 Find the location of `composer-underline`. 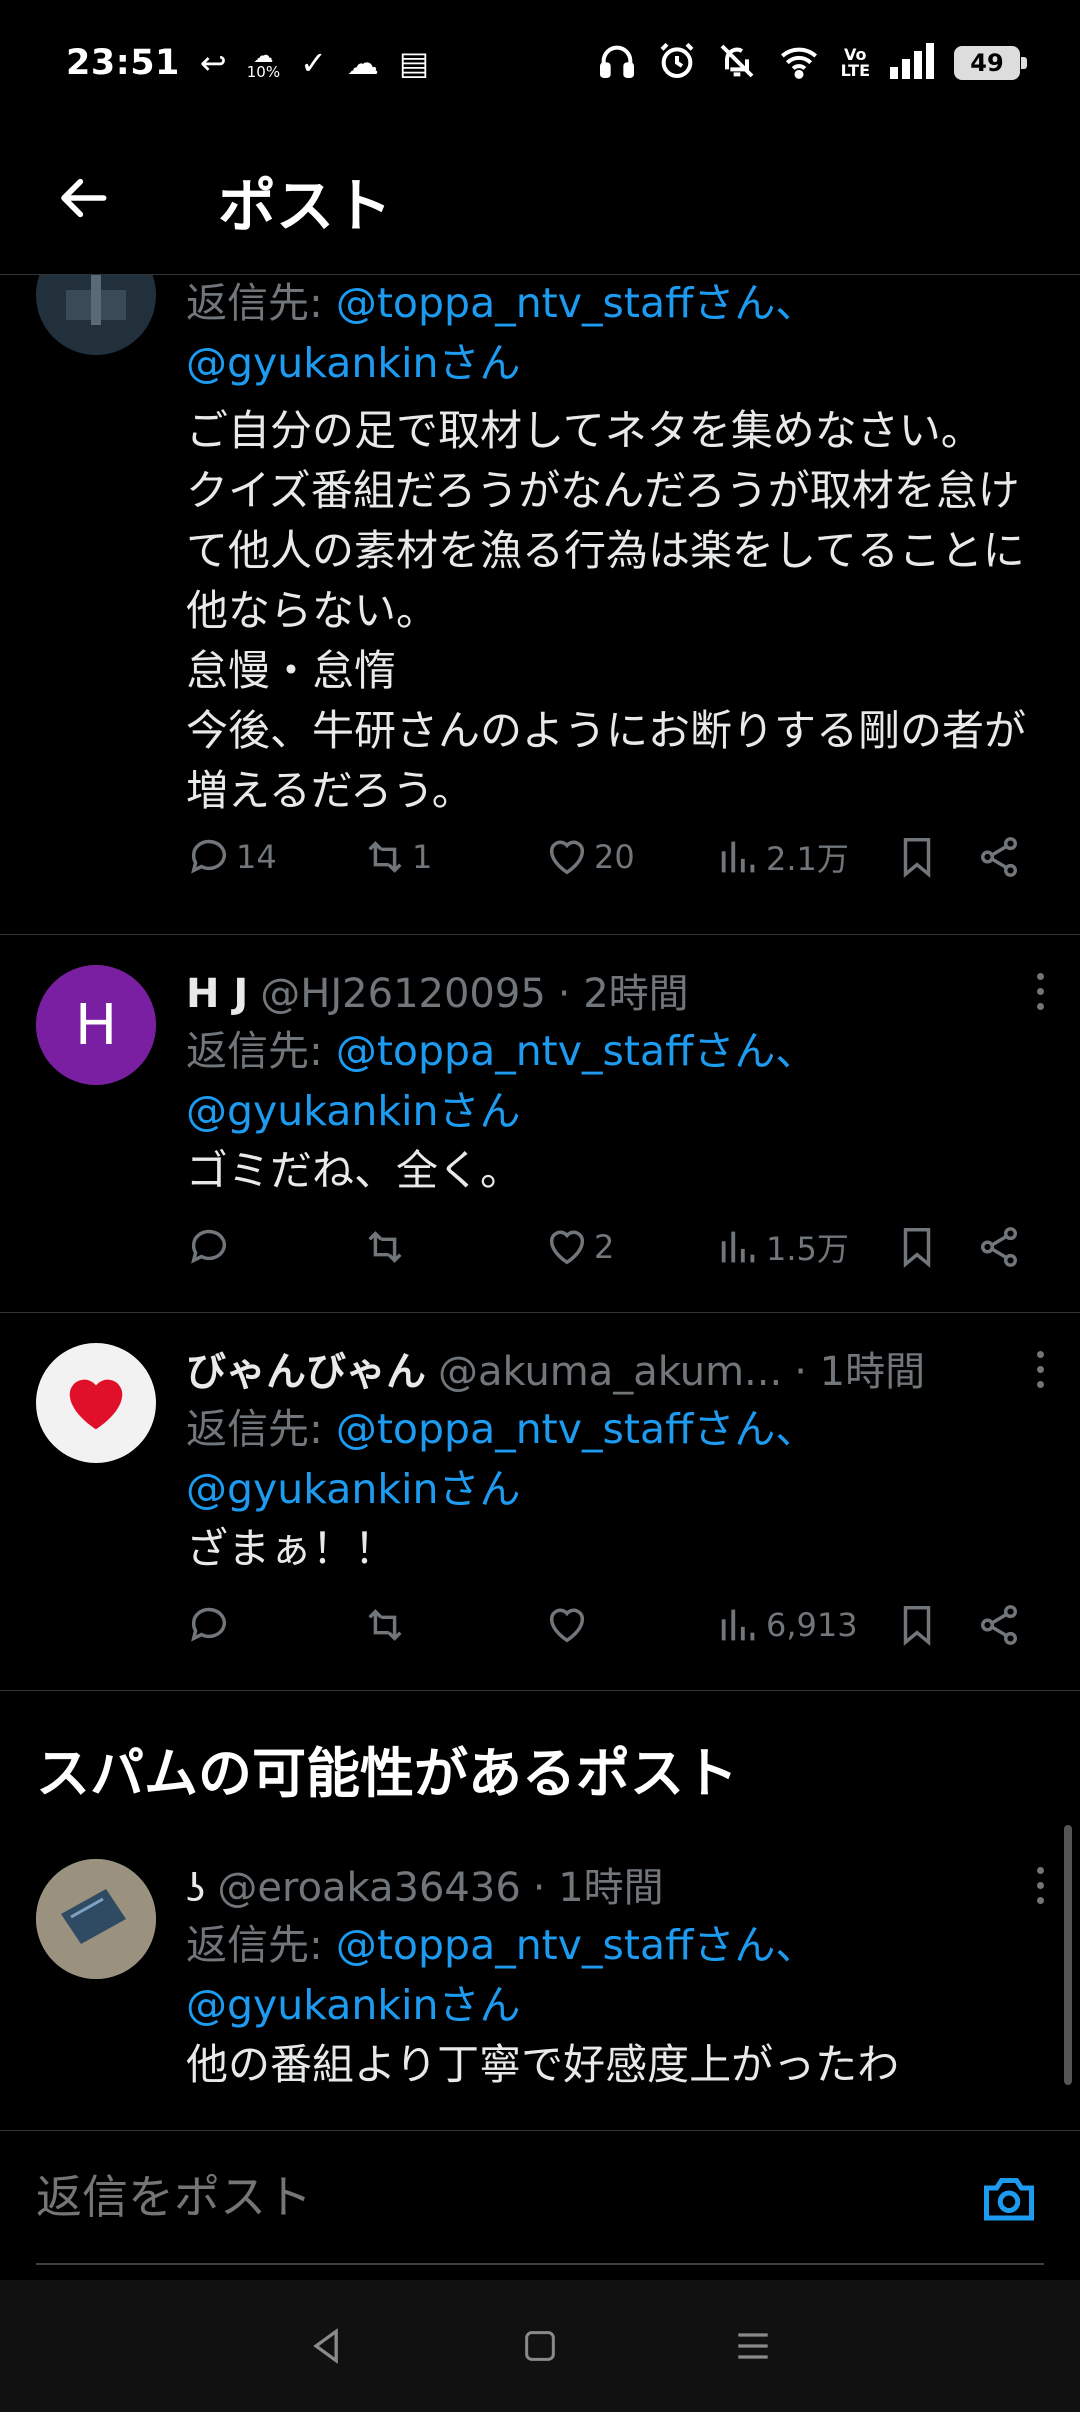

composer-underline is located at coordinates (540, 2264).